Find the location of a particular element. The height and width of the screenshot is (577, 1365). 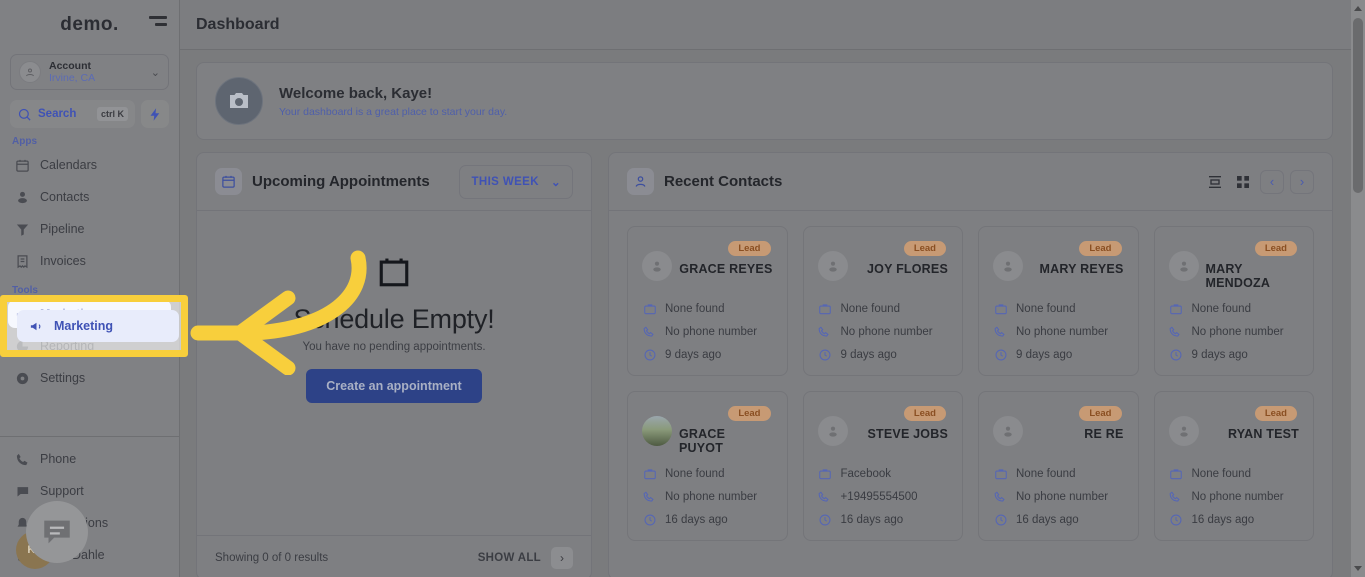

collapse-menu-icon is located at coordinates (159, 21).